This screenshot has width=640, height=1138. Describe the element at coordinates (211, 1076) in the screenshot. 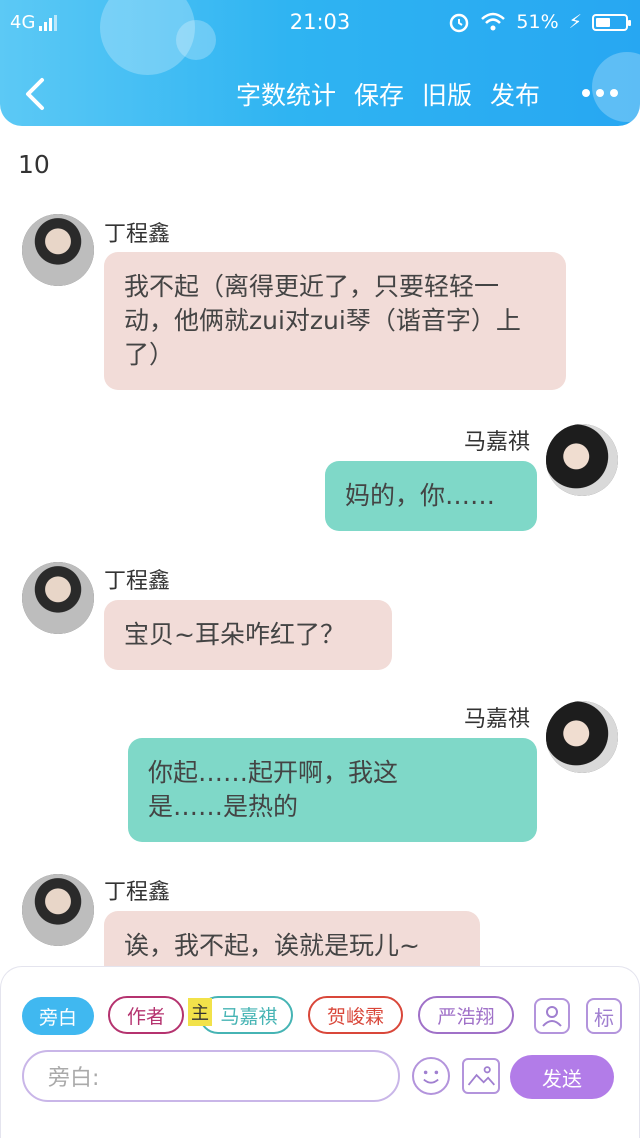

I see `message-input: 旁白:` at that location.